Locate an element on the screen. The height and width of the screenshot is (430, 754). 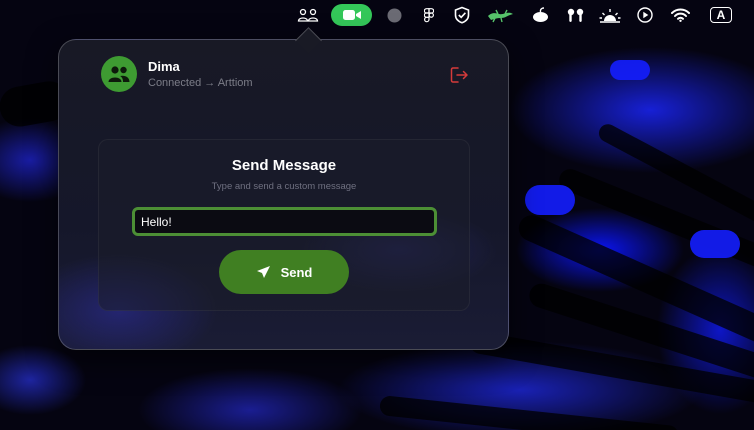
record-dot-icon is located at coordinates (394, 15).